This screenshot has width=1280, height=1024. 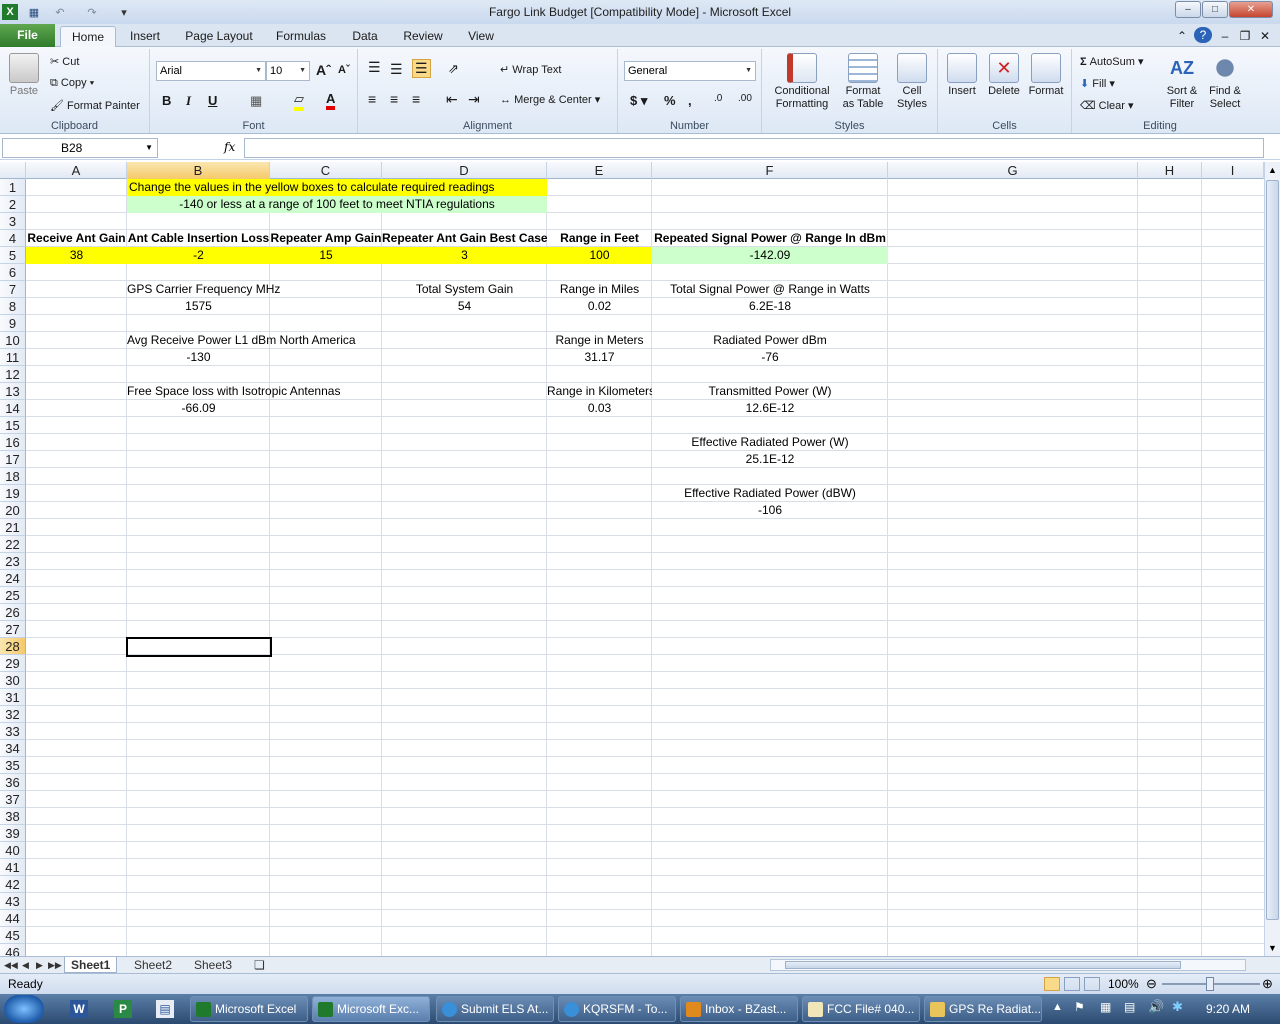 What do you see at coordinates (211, 71) in the screenshot?
I see `font-name-select: Arial ▼` at bounding box center [211, 71].